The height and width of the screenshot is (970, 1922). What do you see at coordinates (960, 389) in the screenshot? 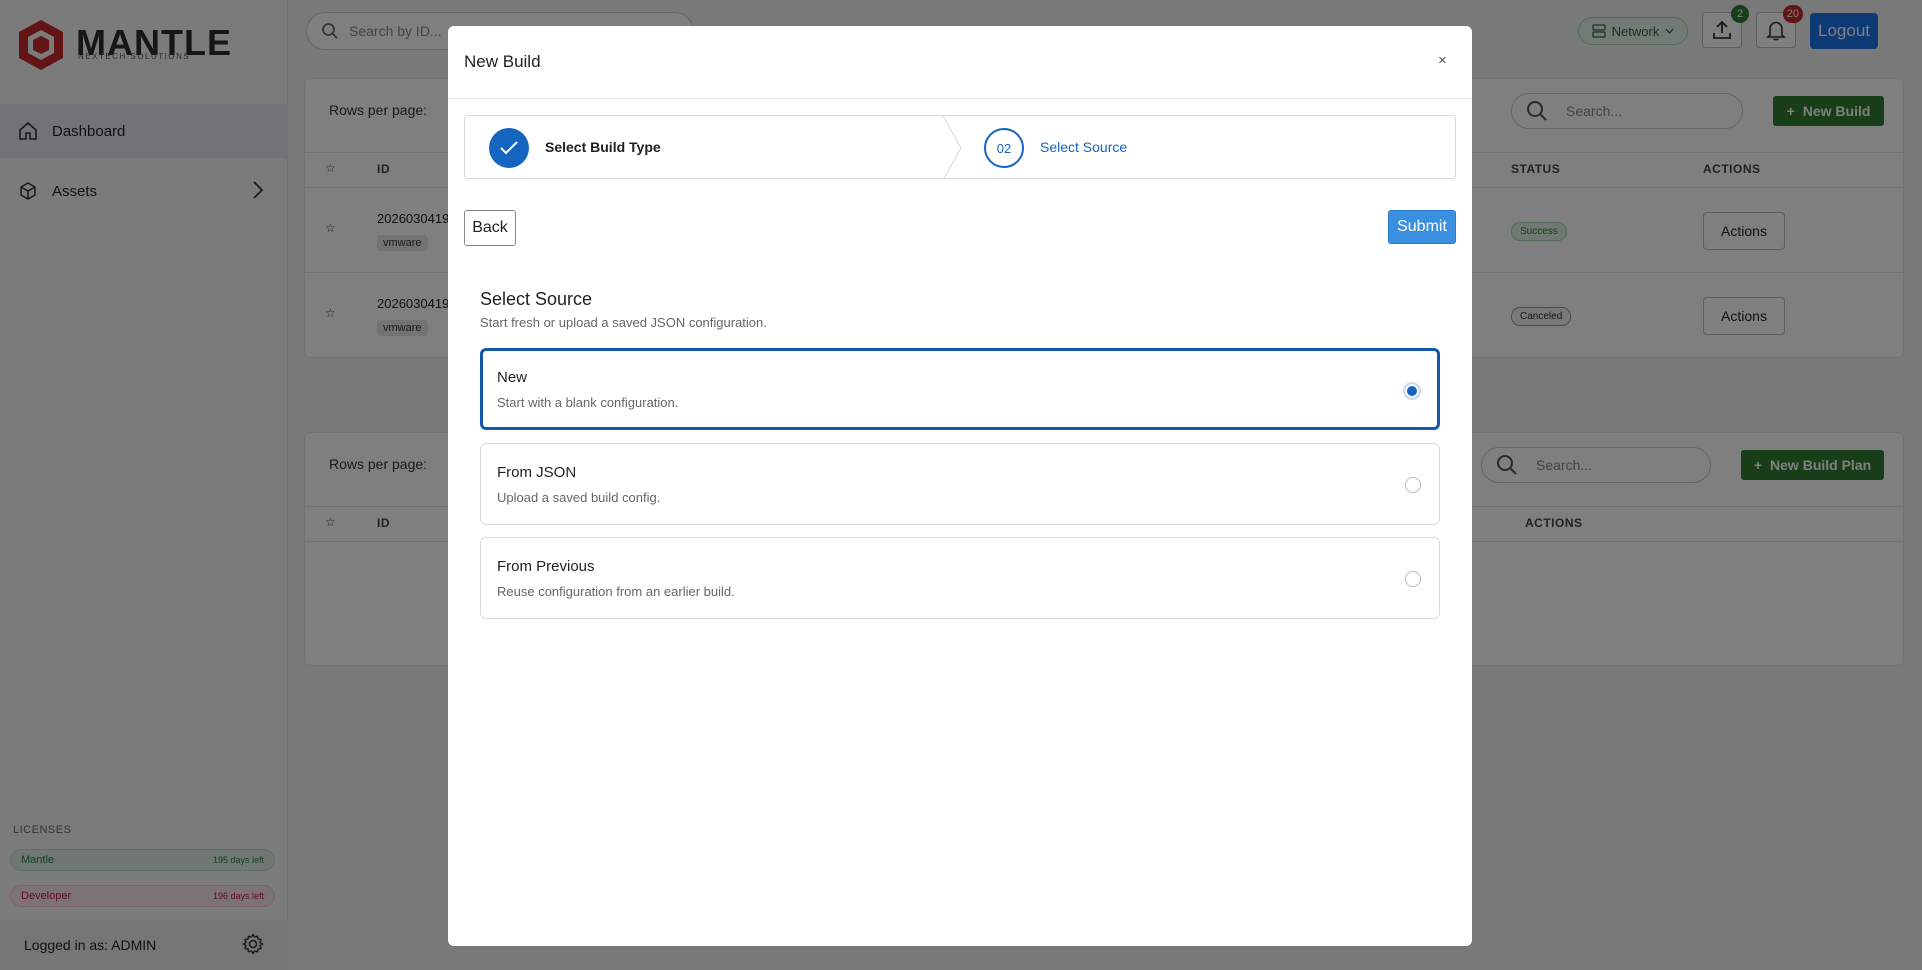
I see `source-option-new: New Start with a blank configuration.` at bounding box center [960, 389].